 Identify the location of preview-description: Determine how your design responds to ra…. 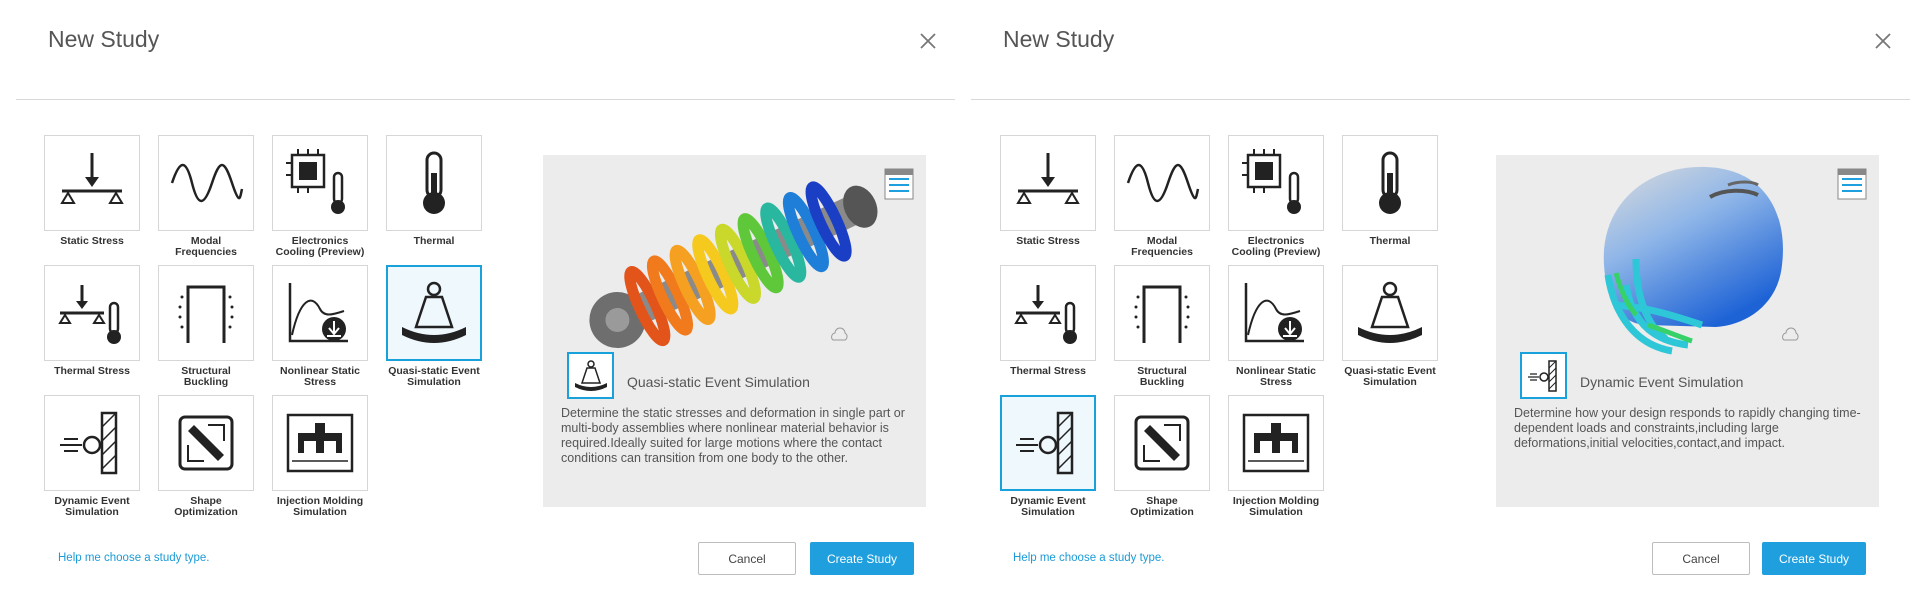
(1687, 428).